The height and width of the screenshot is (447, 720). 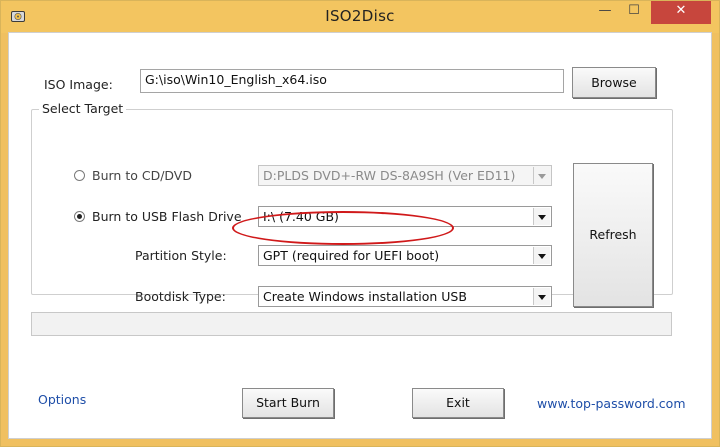 I want to click on bootdisk-type-select: Create Windows installation USB, so click(x=405, y=296).